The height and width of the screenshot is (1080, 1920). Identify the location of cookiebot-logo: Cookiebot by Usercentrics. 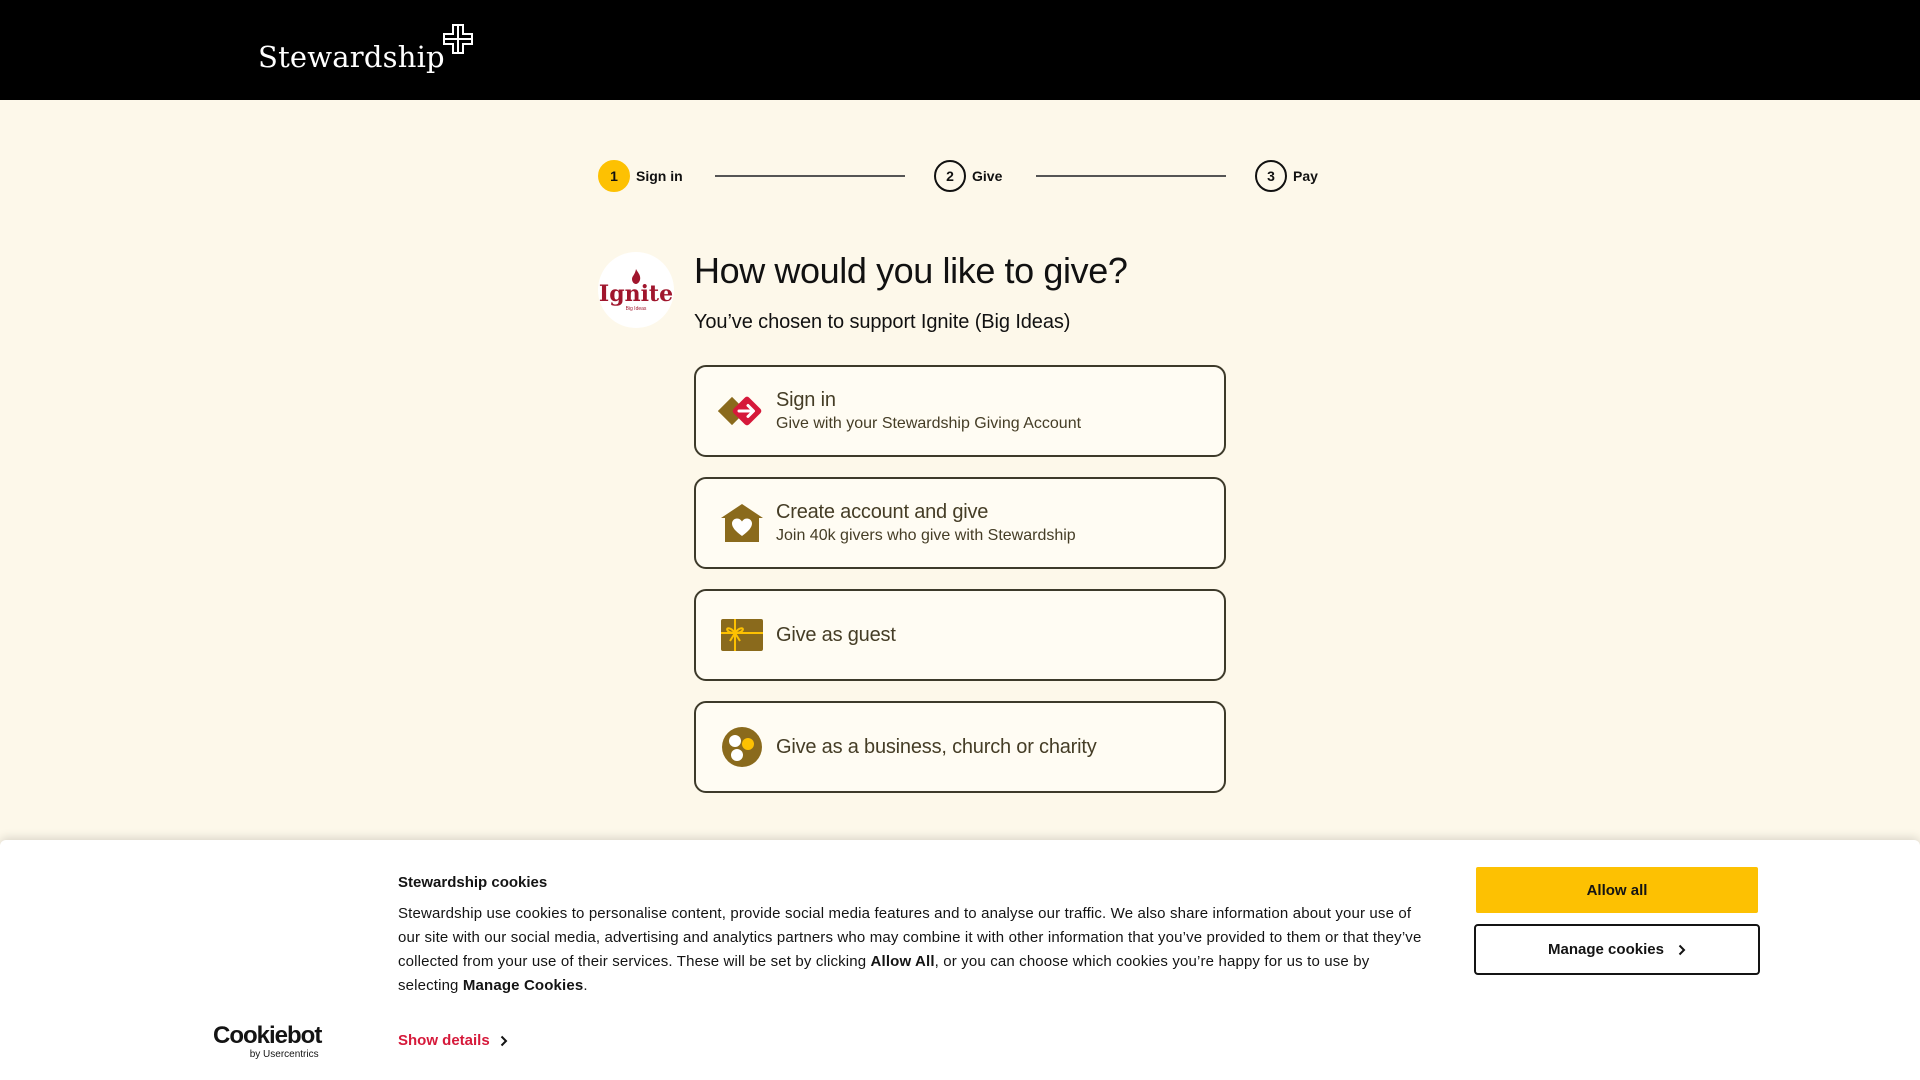
(267, 1041).